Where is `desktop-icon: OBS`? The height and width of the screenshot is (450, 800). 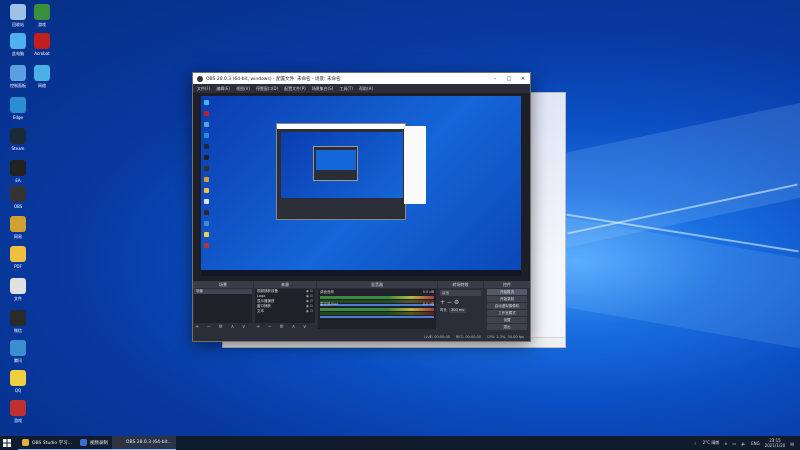
desktop-icon: OBS is located at coordinates (18, 197).